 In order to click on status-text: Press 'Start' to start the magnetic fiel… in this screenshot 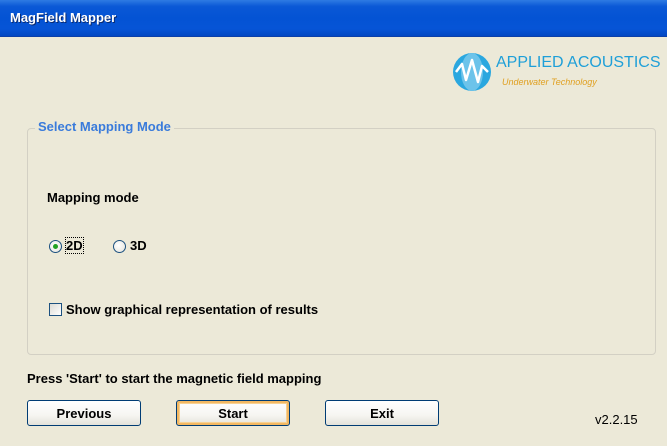, I will do `click(174, 378)`.